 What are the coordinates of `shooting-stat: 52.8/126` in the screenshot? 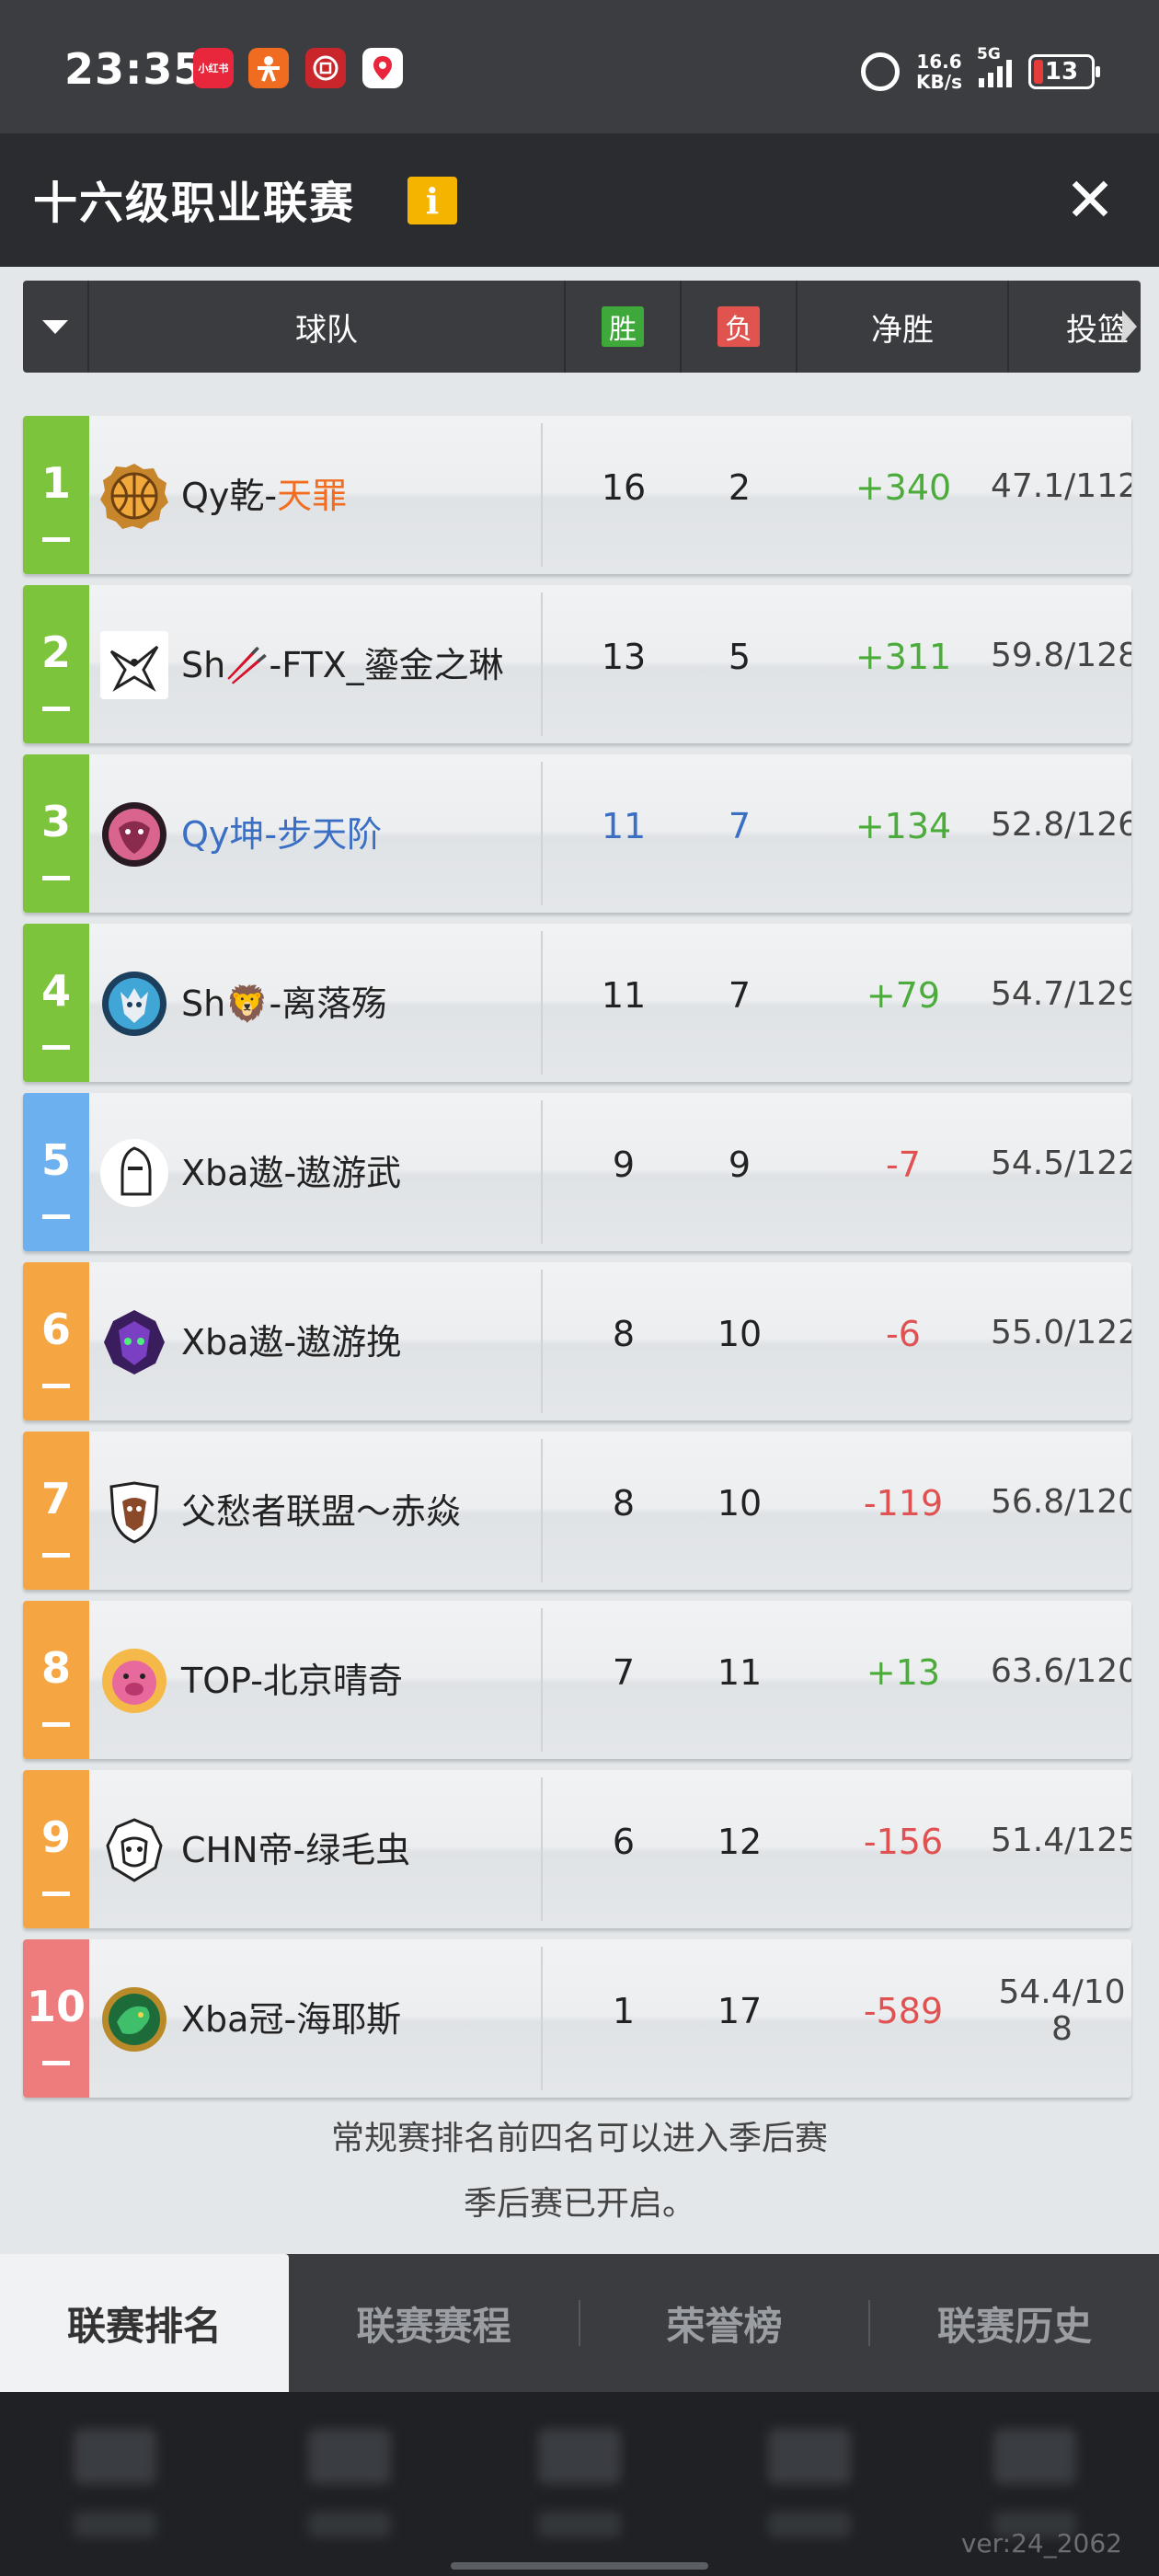 It's located at (1061, 825).